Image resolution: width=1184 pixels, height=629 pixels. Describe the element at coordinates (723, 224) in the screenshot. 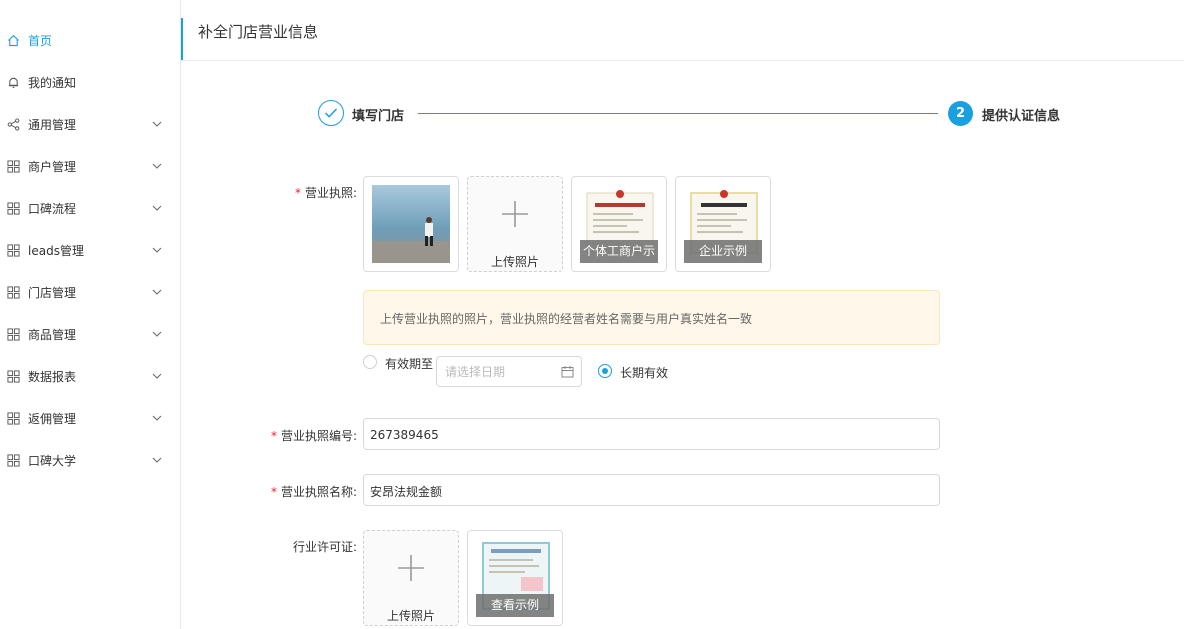

I see `example-company-license: 企业示例` at that location.